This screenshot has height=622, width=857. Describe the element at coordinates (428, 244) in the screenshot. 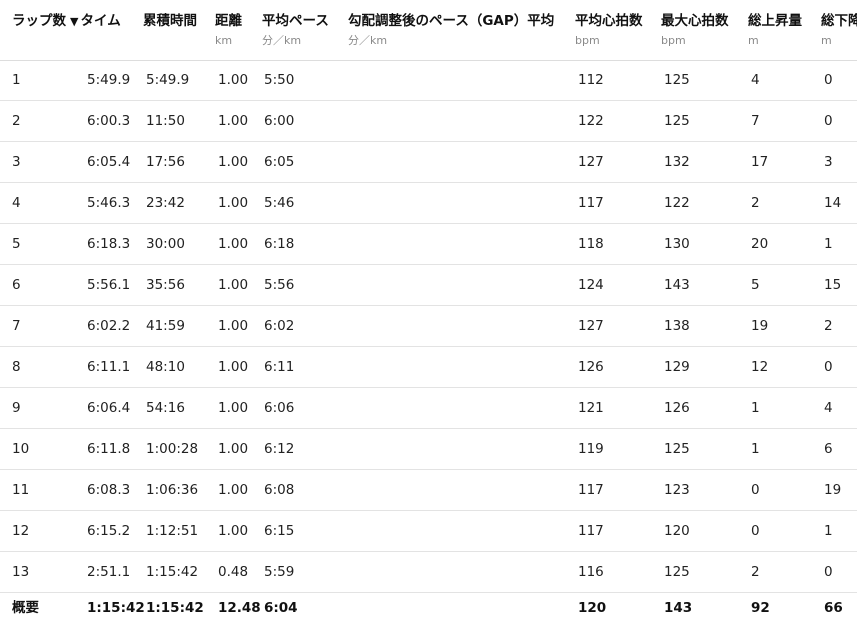

I see `table-row: 5 6:18.3 30:00 1.00 6:18 118 130 20 1` at that location.